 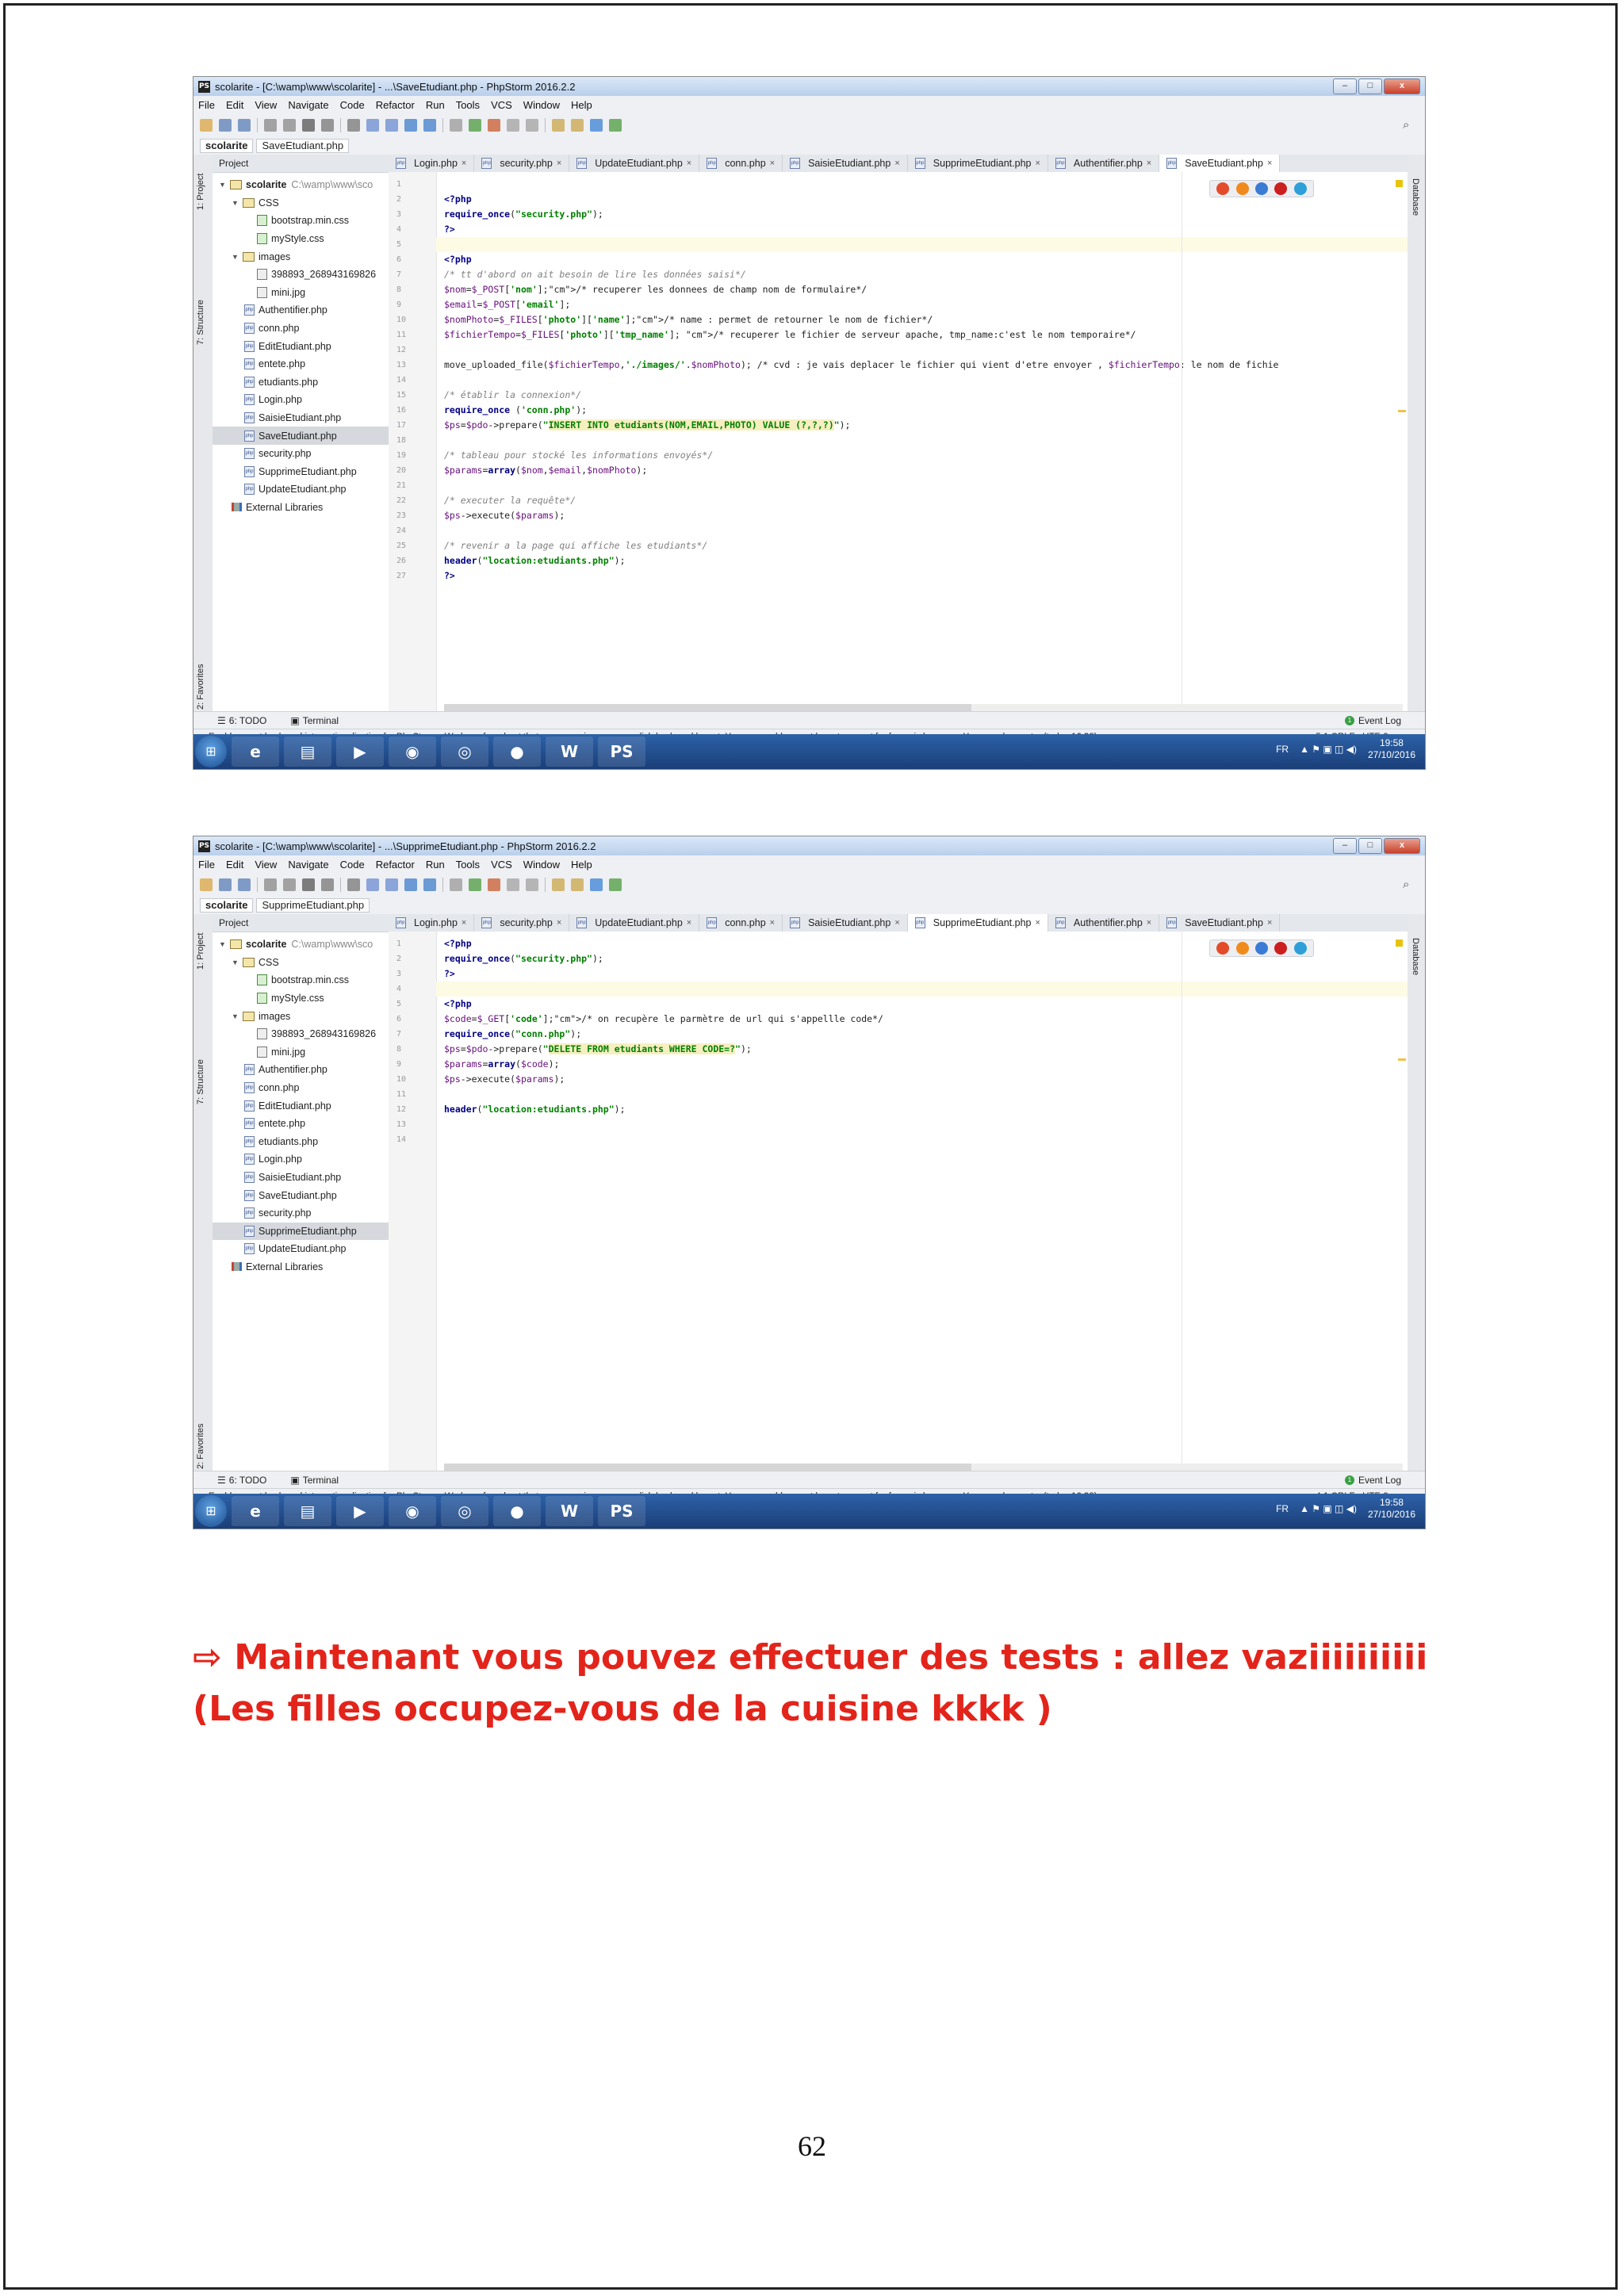 I want to click on opera-icon, so click(x=1281, y=188).